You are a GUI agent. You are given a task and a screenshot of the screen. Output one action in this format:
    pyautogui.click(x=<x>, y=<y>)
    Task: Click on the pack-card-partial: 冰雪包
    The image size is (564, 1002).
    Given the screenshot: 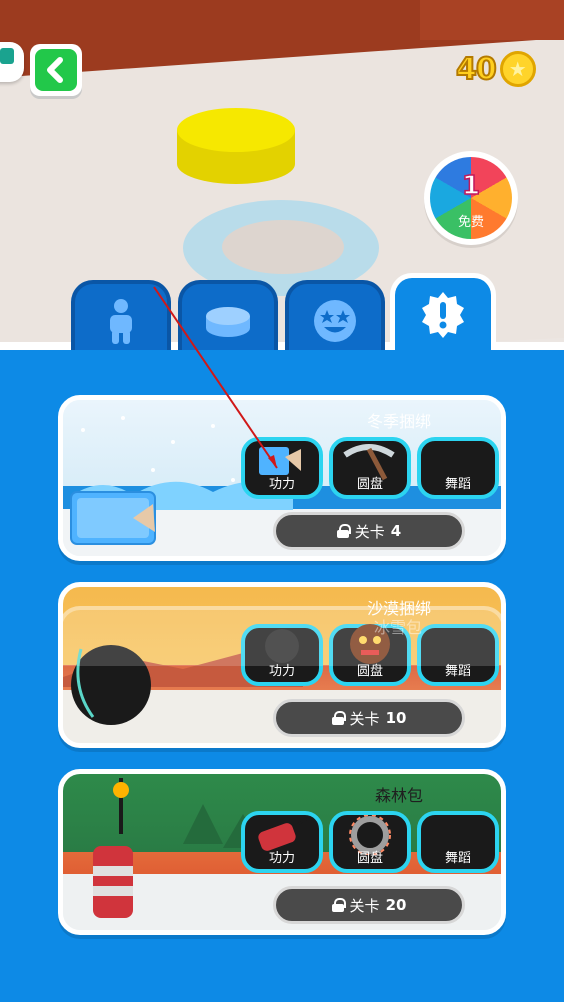 What is the action you would take?
    pyautogui.click(x=282, y=636)
    